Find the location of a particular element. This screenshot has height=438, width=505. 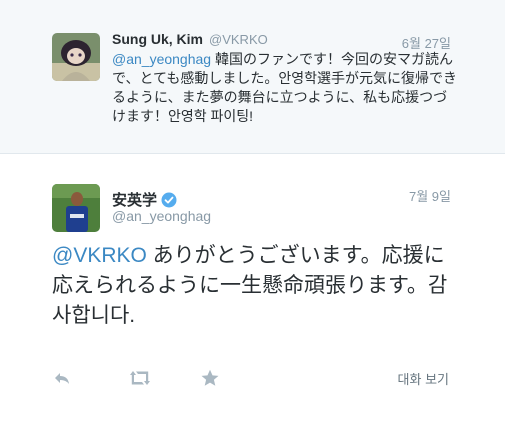

star-icon is located at coordinates (210, 380).